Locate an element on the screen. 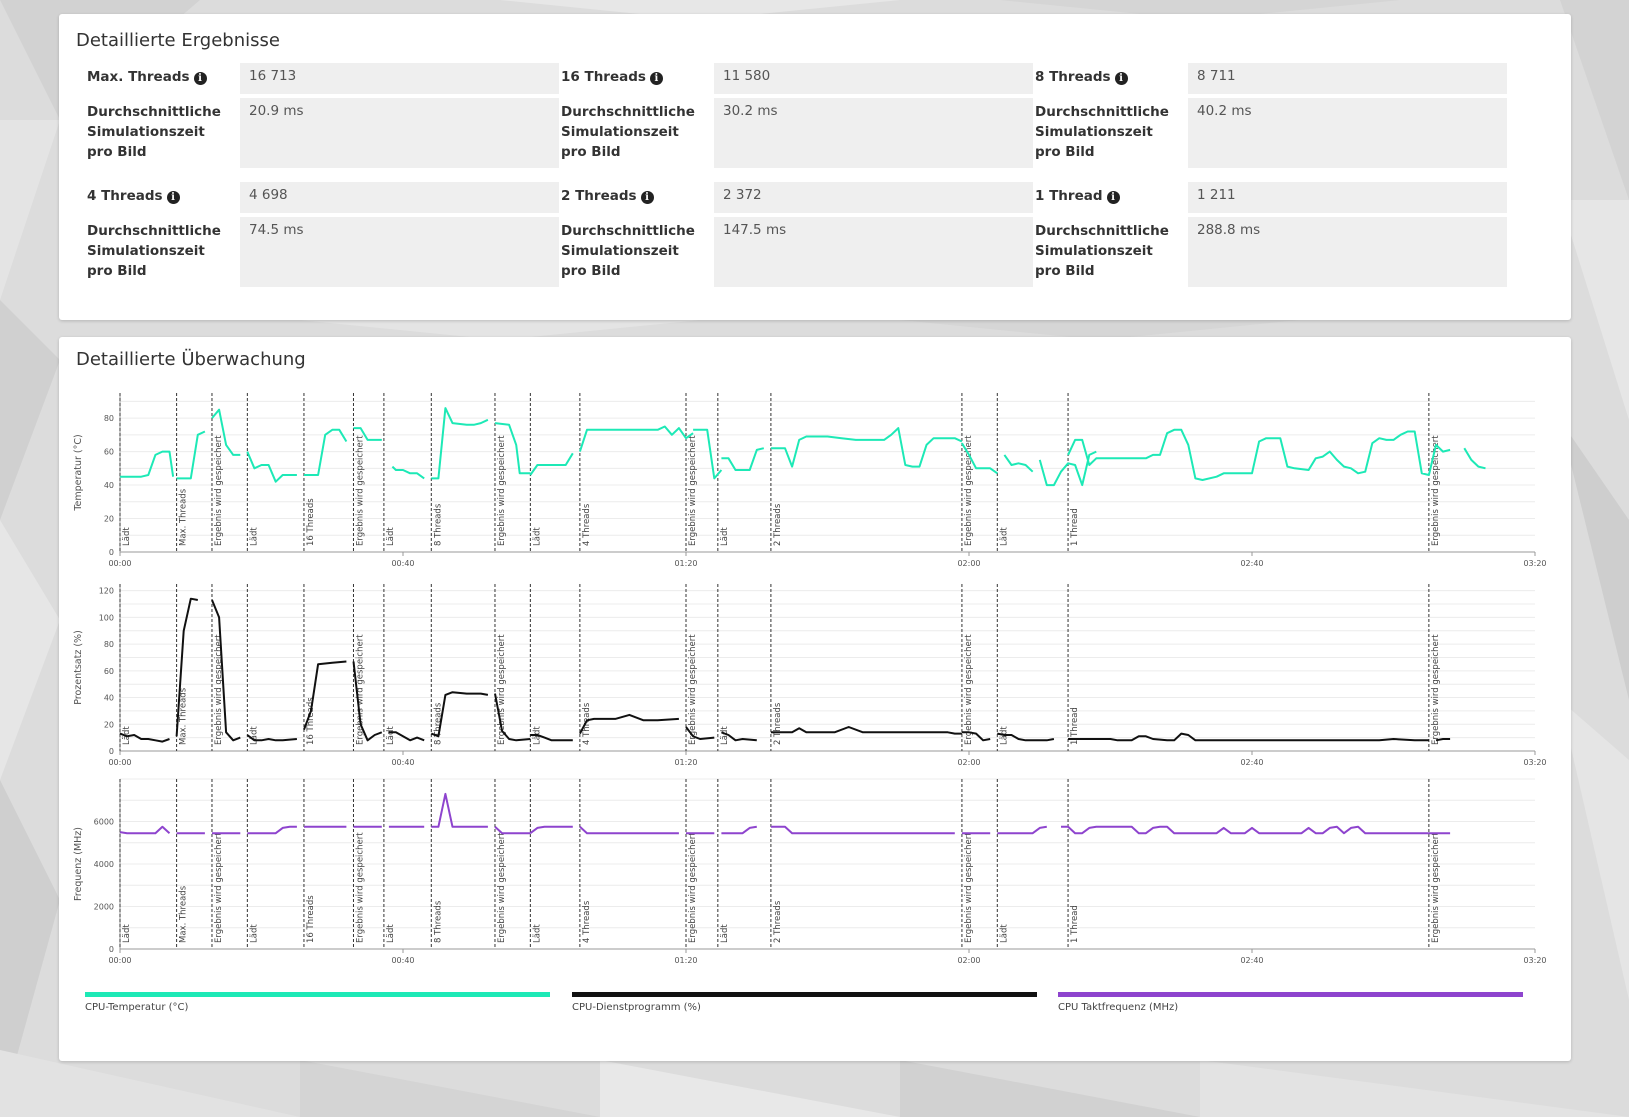 Image resolution: width=1629 pixels, height=1117 pixels. result-sim-time: 147.5 ms is located at coordinates (873, 252).